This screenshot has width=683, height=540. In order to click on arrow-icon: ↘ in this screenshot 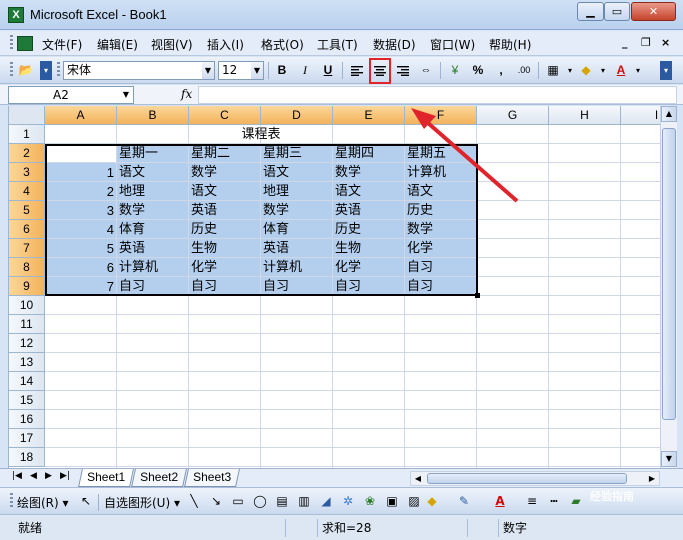, I will do `click(216, 501)`.